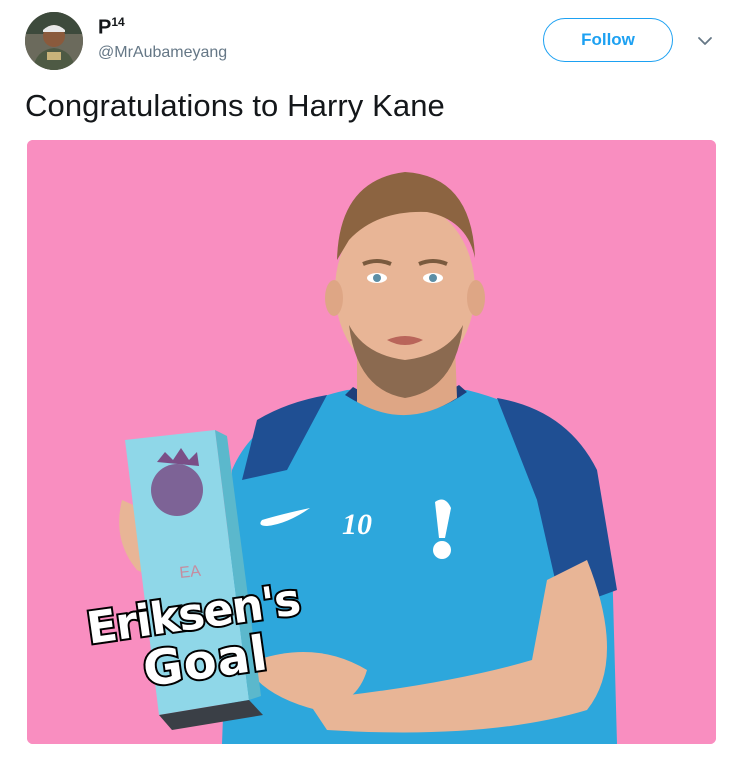  What do you see at coordinates (357, 524) in the screenshot?
I see `shirt-number: 10` at bounding box center [357, 524].